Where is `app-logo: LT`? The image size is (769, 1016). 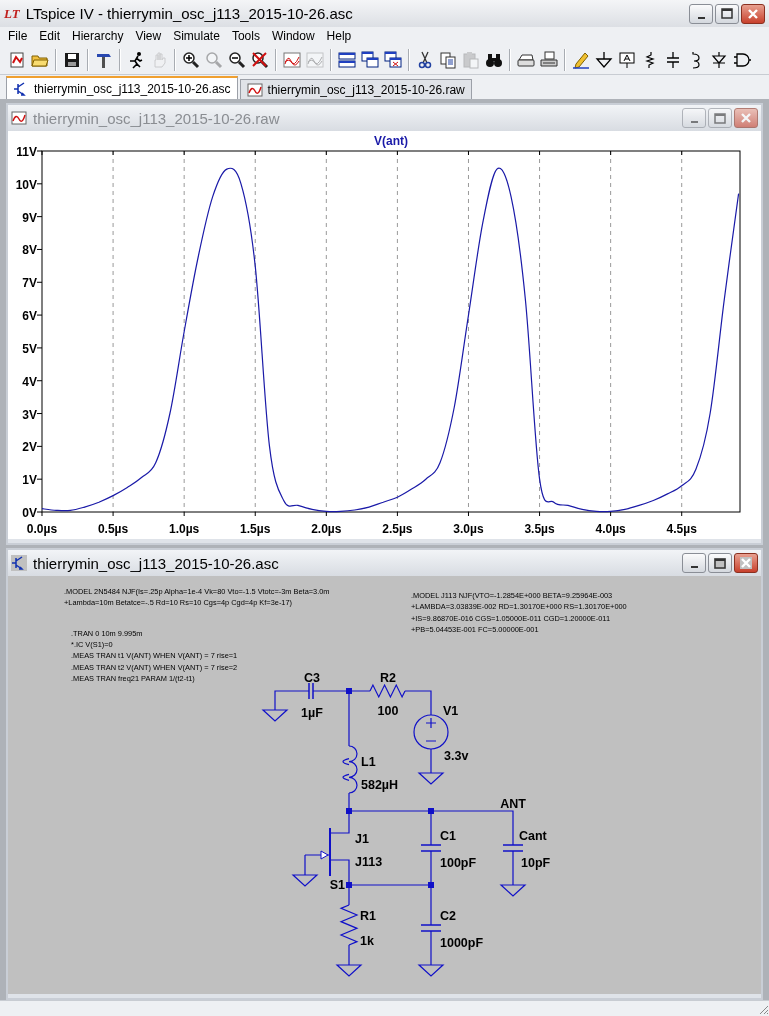 app-logo: LT is located at coordinates (12, 13).